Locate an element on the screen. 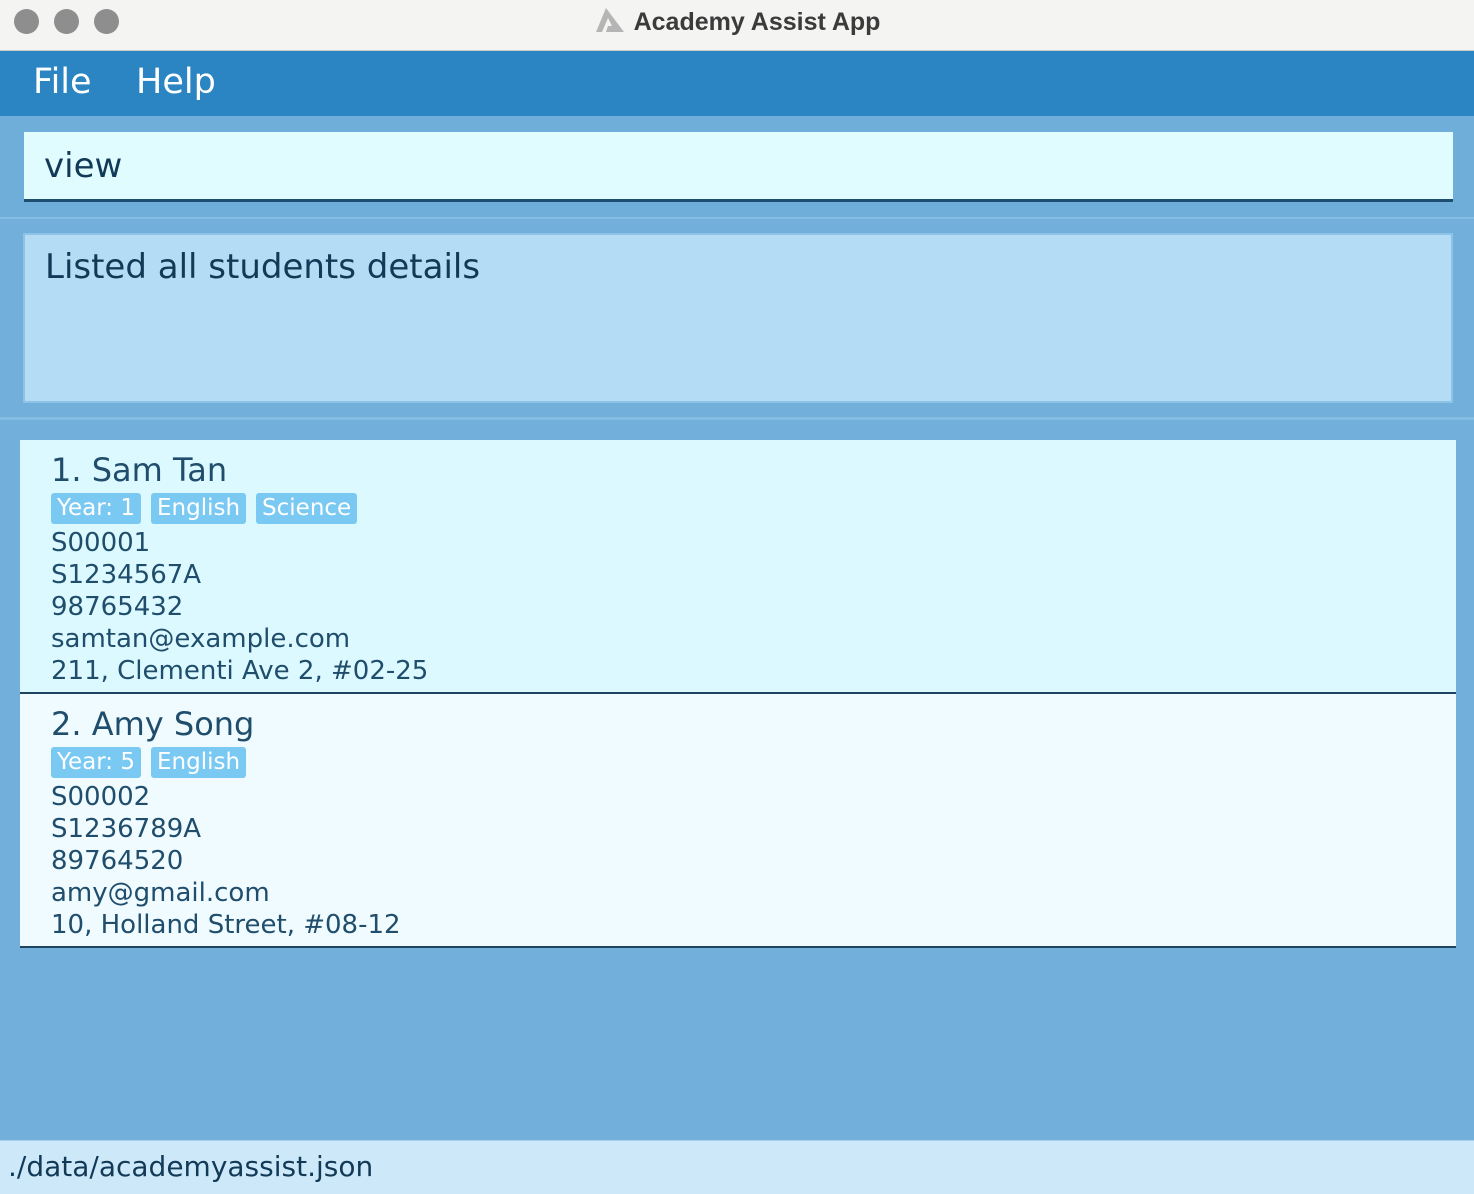 Image resolution: width=1474 pixels, height=1194 pixels. result-display: Listed all students details is located at coordinates (738, 318).